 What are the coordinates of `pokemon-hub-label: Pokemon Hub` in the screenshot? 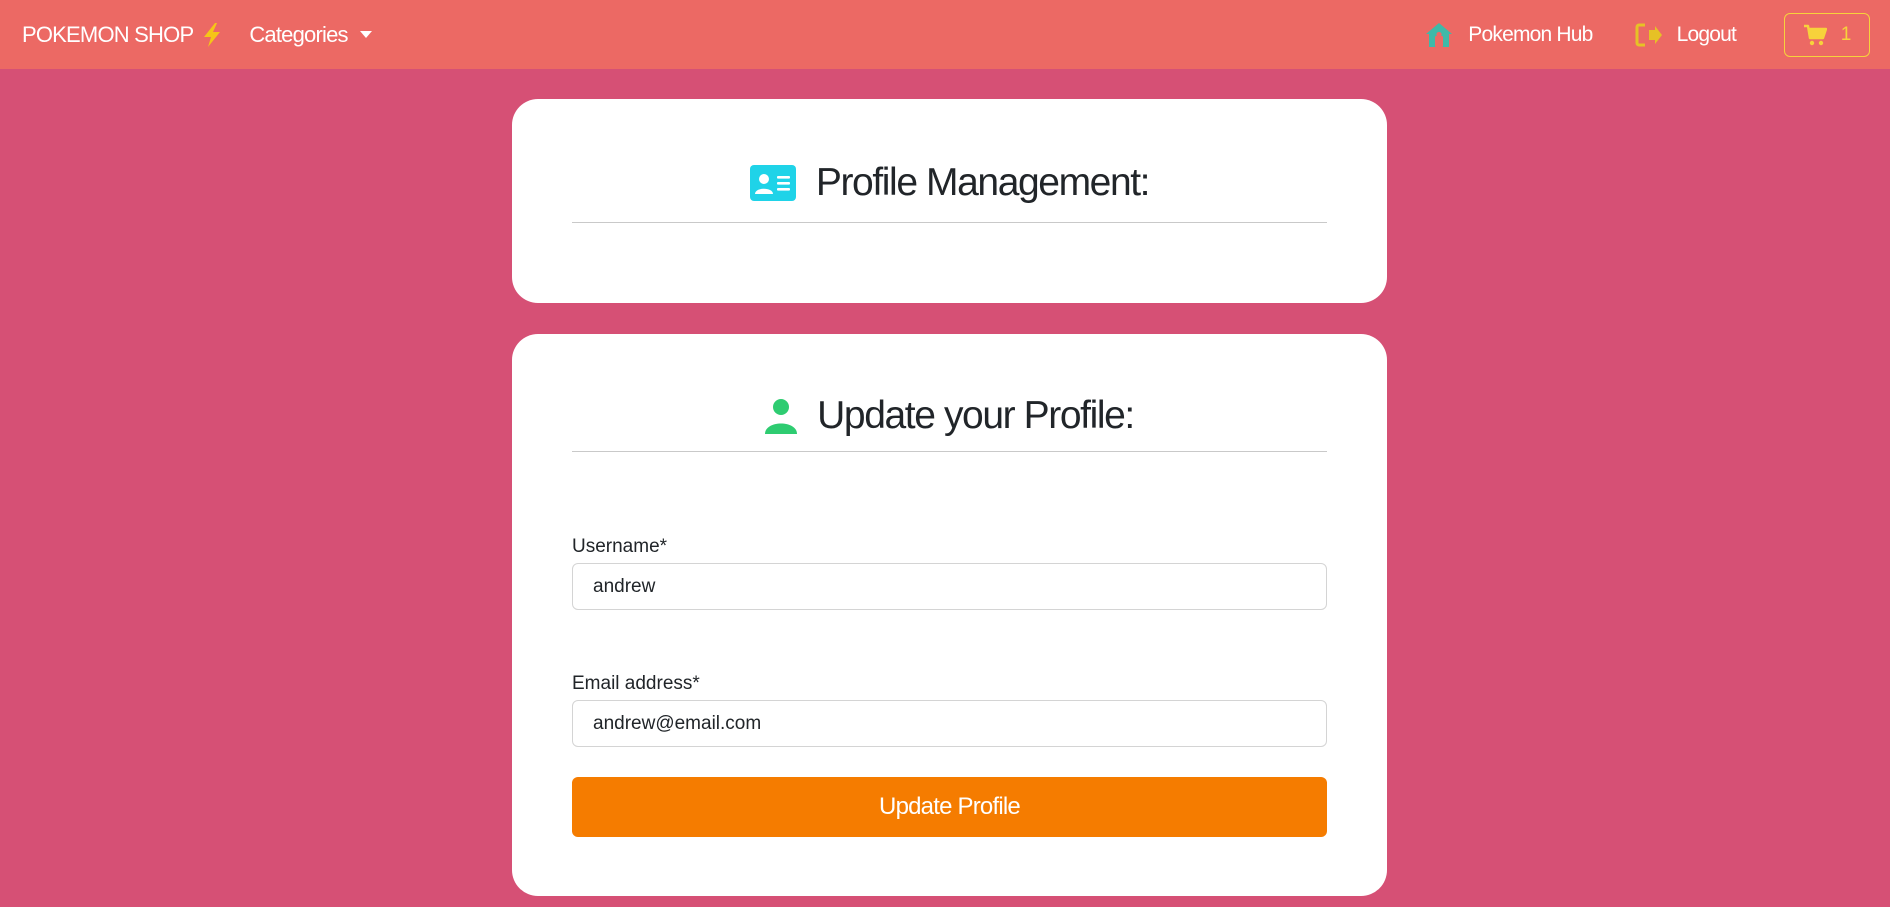 It's located at (1530, 34).